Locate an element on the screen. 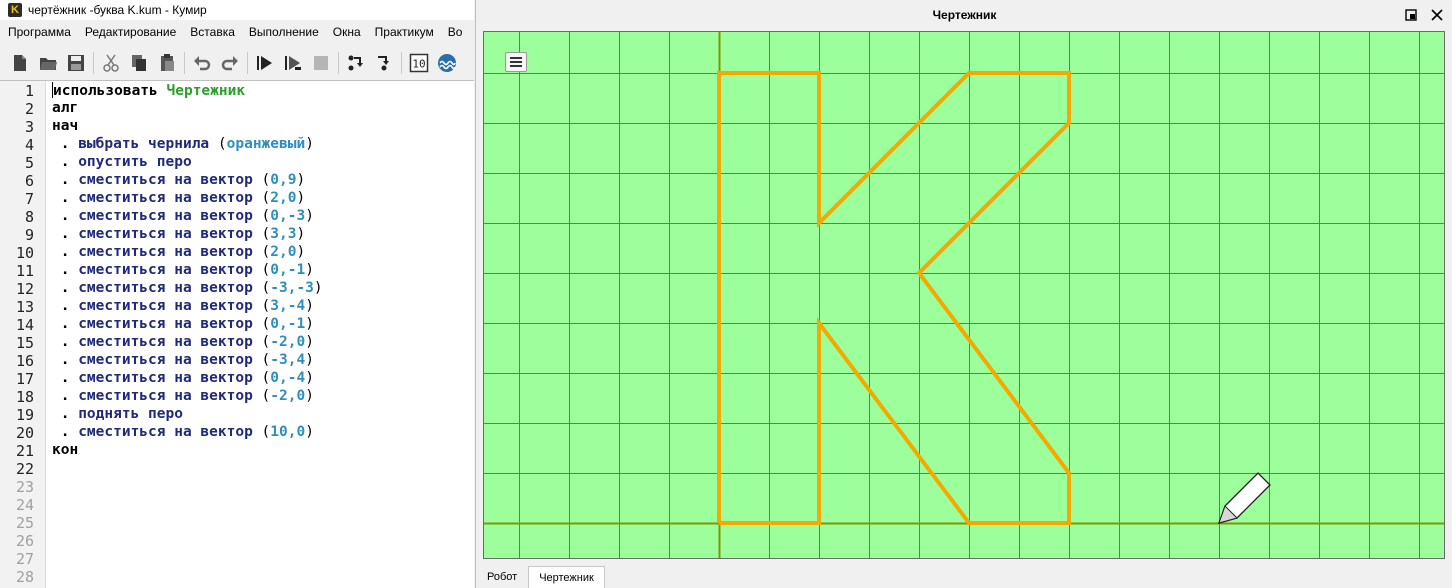  restore-button is located at coordinates (1411, 15).